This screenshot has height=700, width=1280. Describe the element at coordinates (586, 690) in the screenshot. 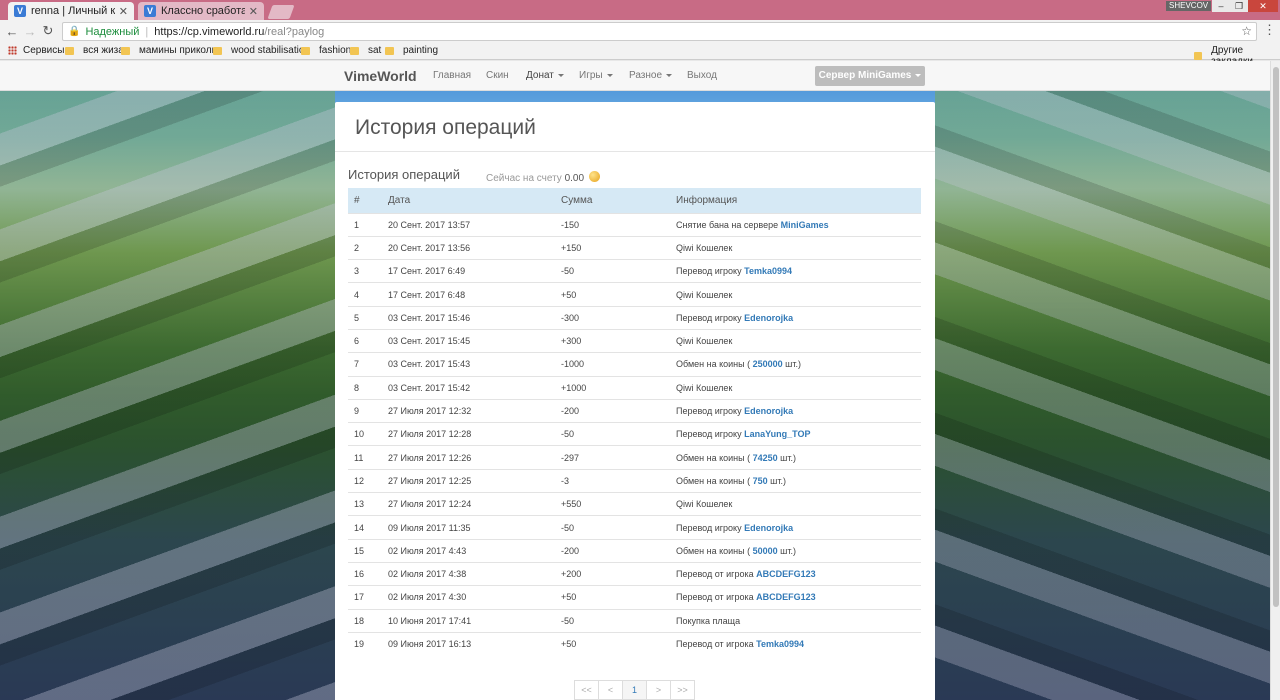

I see `first-page-button: <<` at that location.